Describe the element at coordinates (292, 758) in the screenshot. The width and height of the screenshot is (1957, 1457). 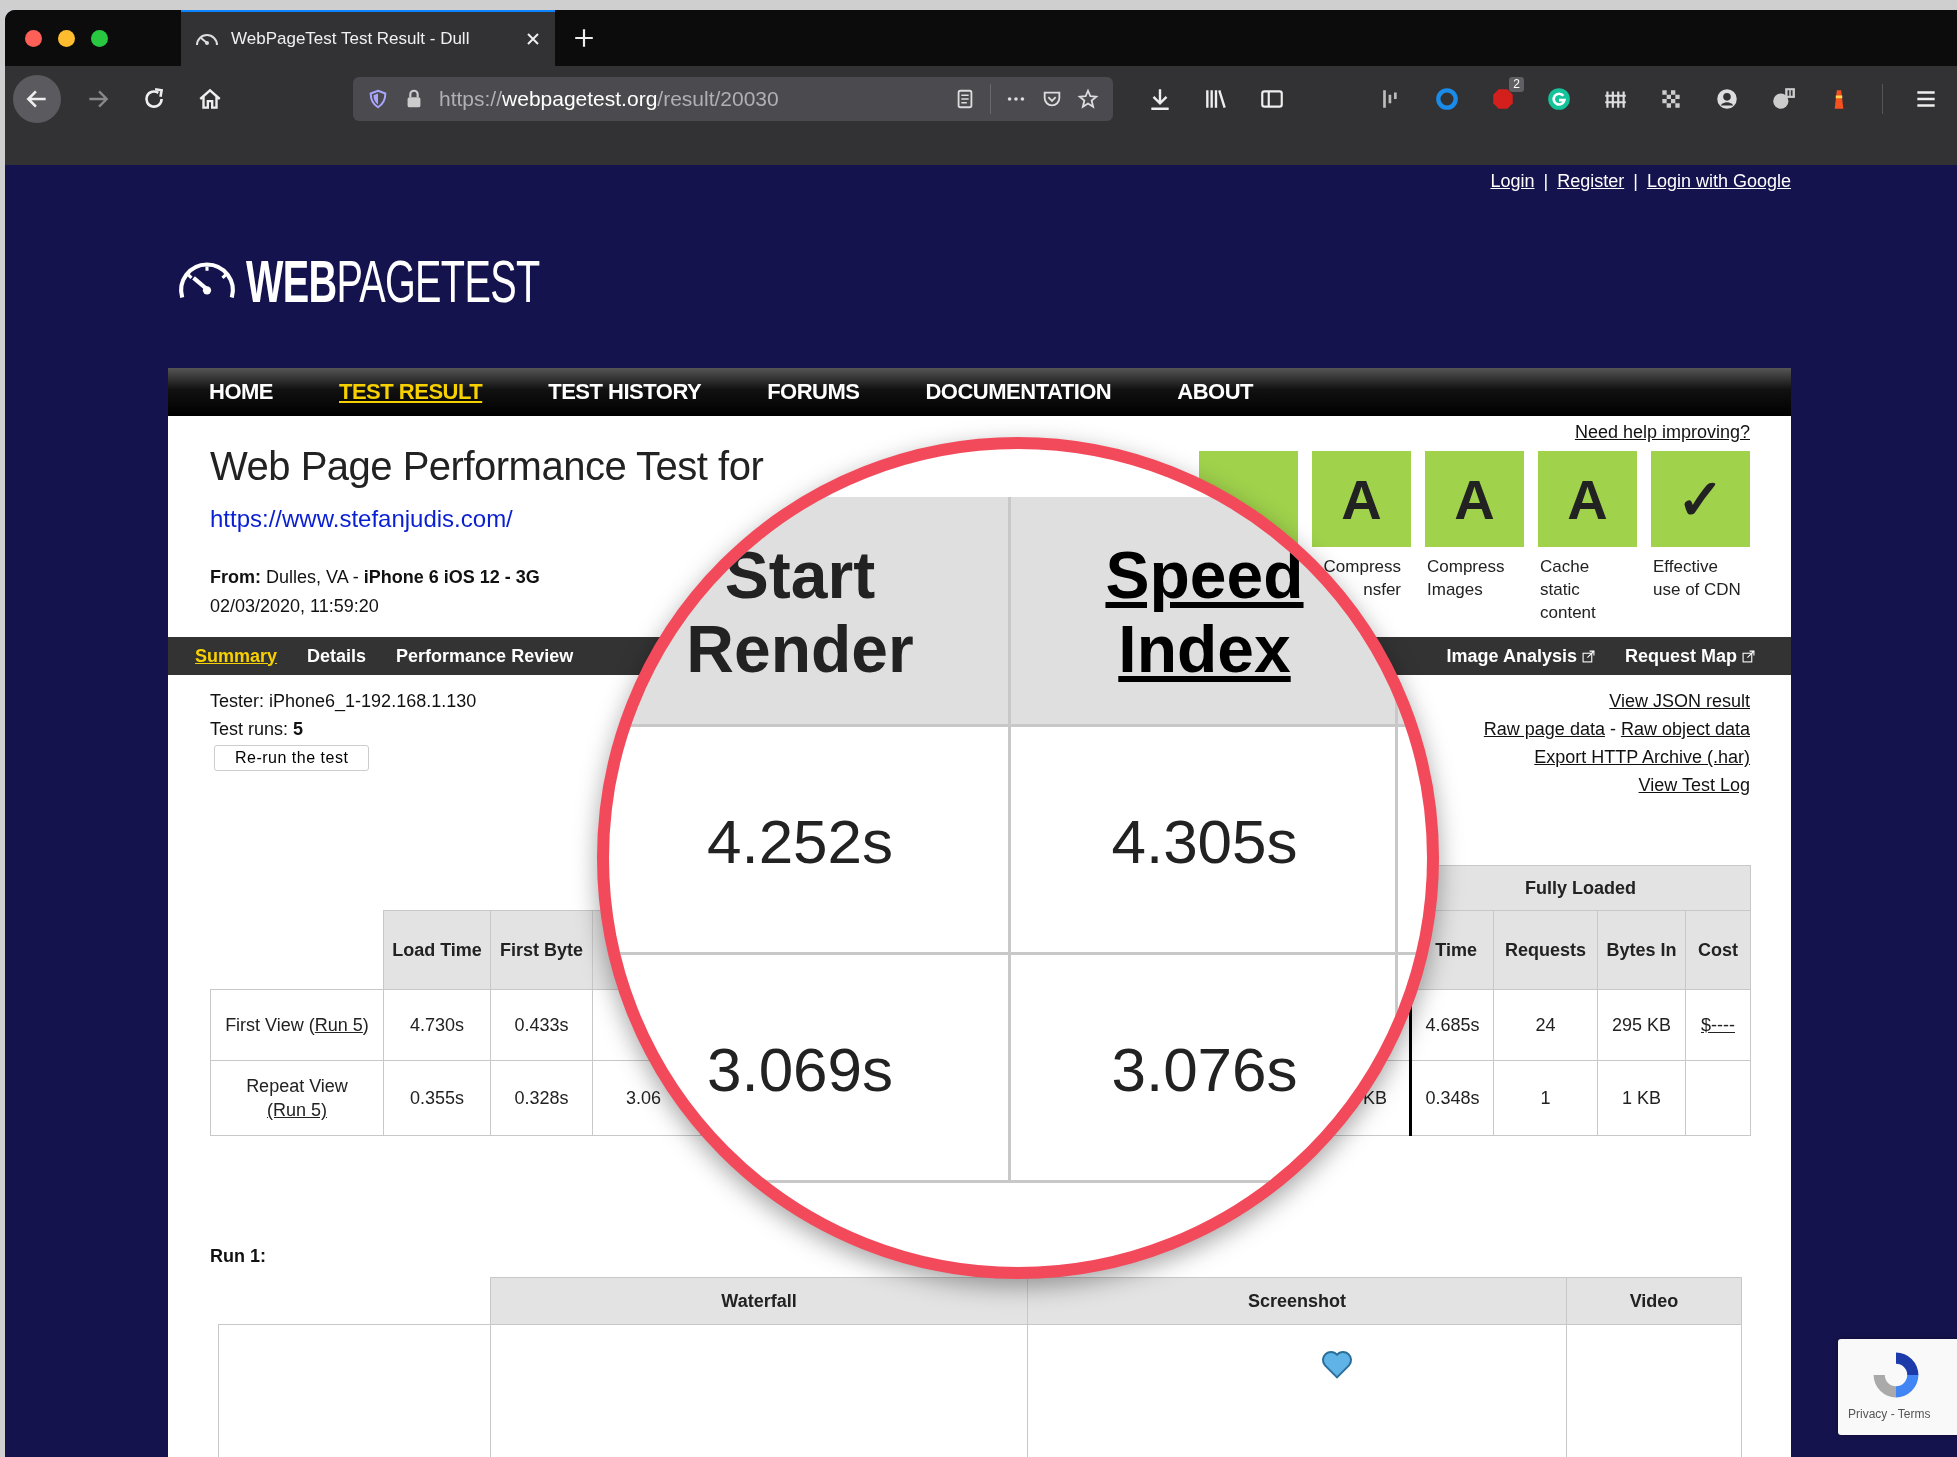
I see `rerun-button: Re-run the test` at that location.